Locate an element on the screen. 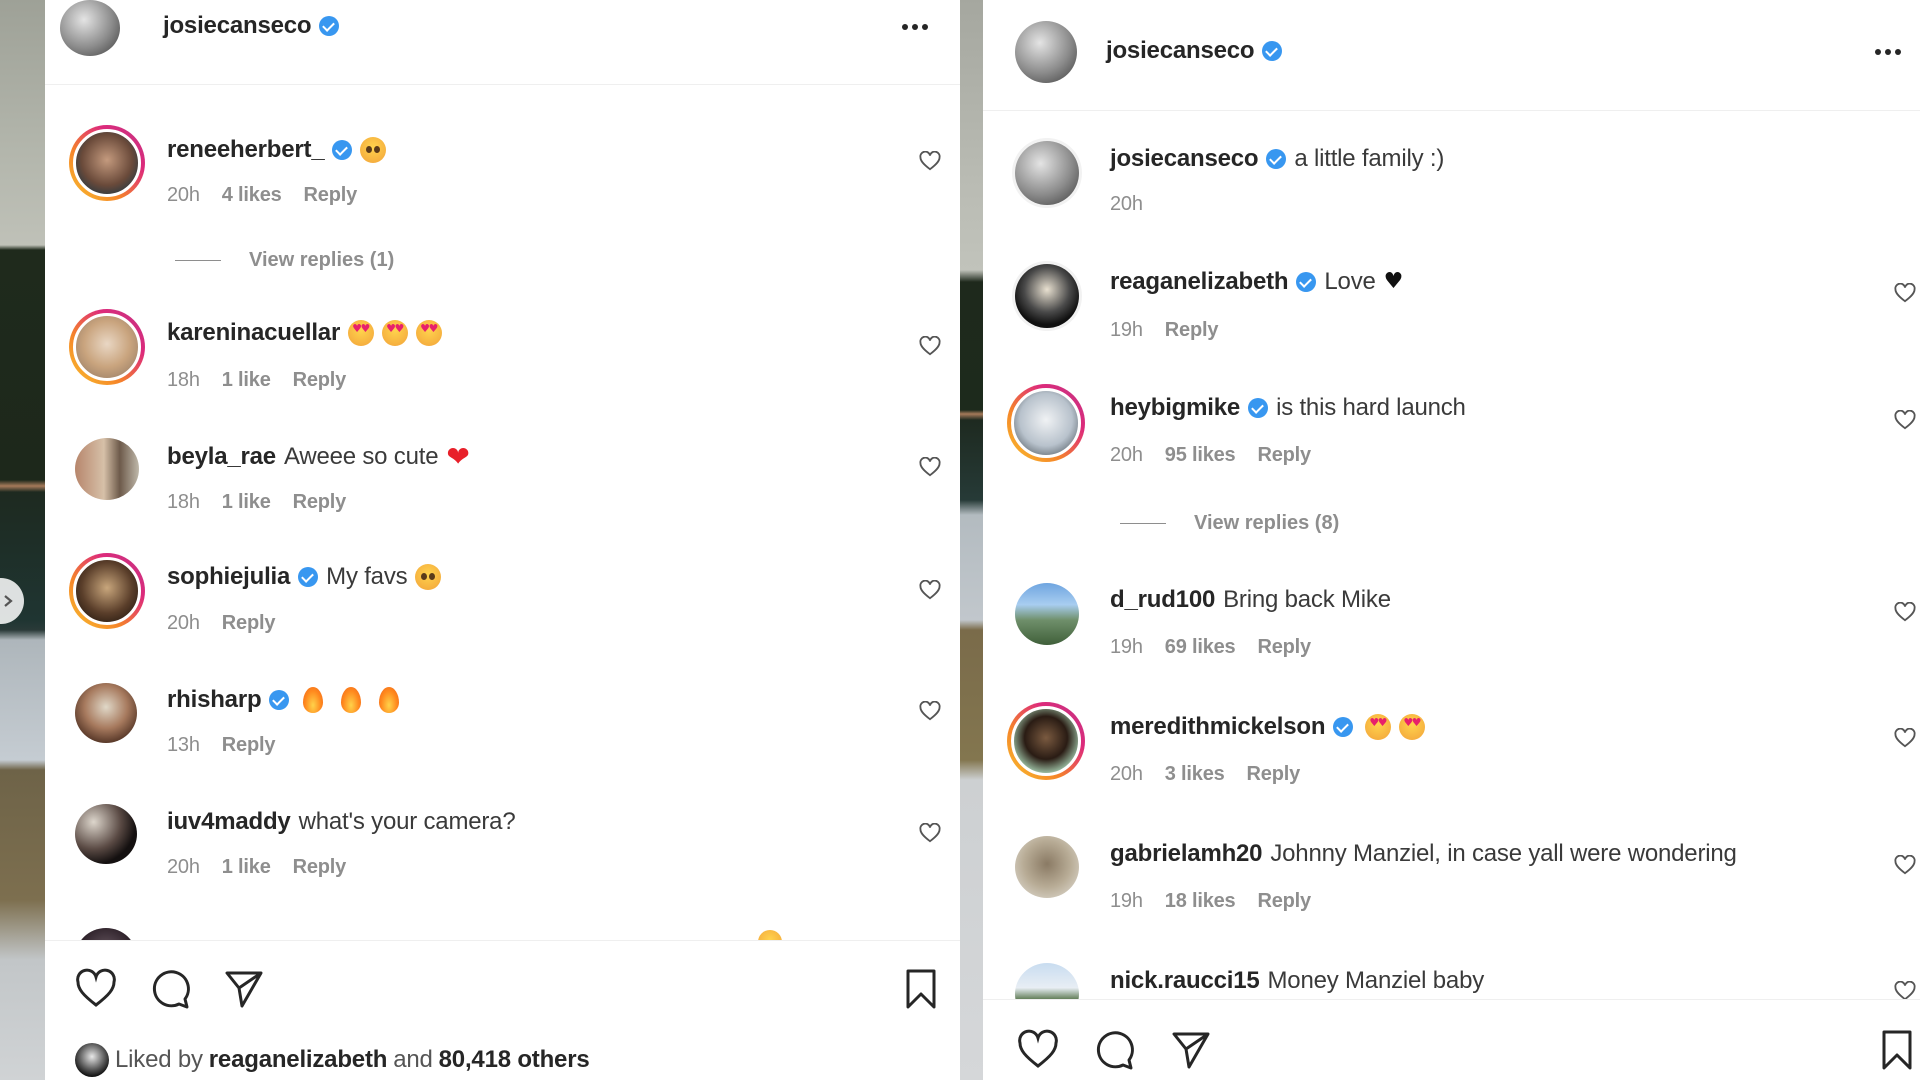  comment-likes: 95 likes is located at coordinates (1200, 455).